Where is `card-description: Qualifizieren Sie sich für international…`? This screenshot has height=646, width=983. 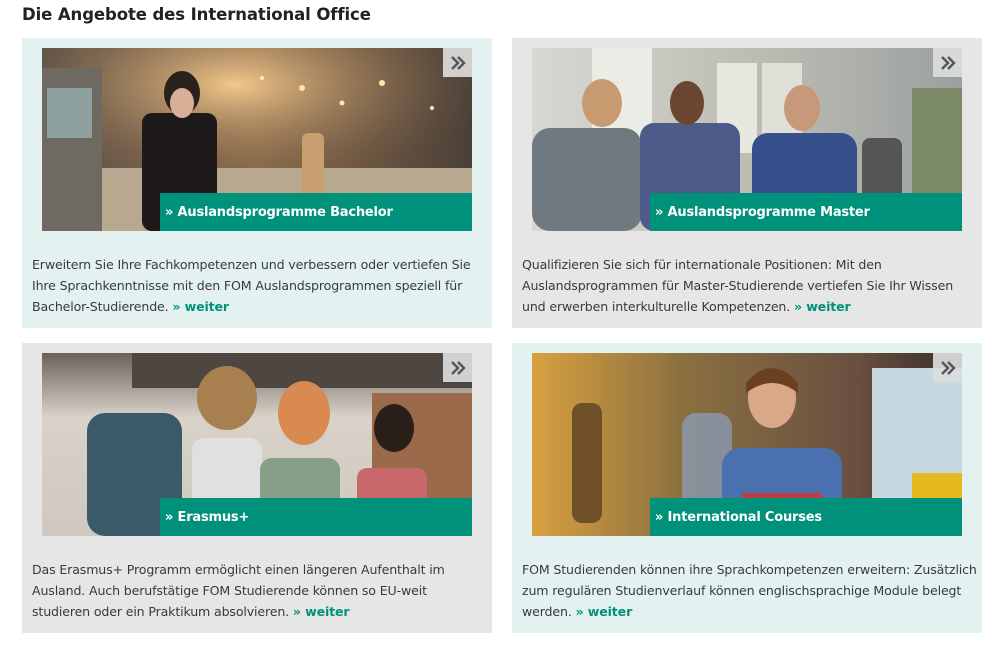
card-description: Qualifizieren Sie sich für international… is located at coordinates (749, 285).